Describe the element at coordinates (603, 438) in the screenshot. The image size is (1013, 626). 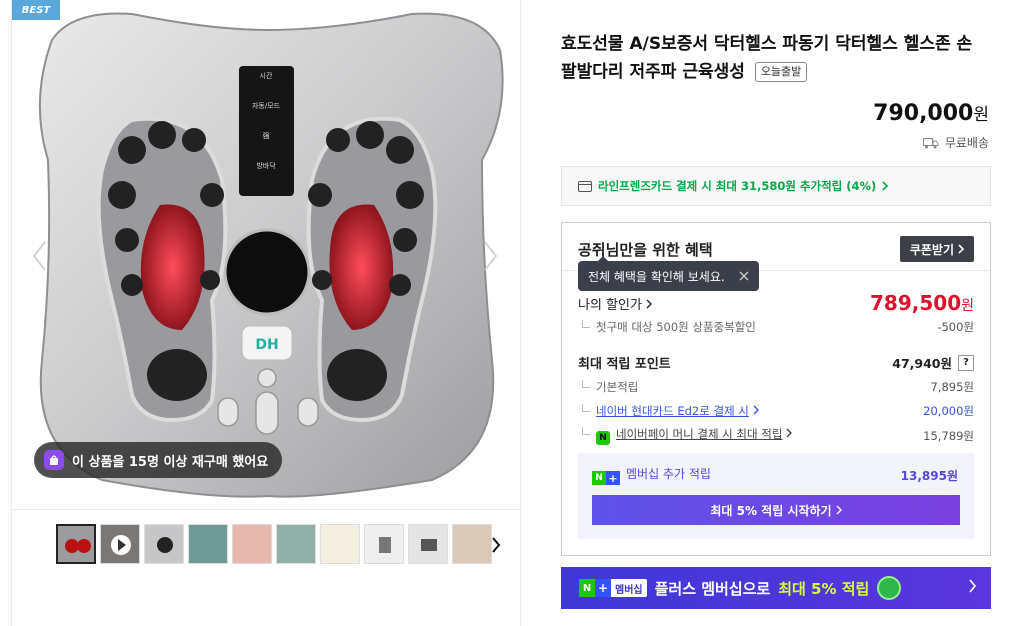
I see `npay-icon: N` at that location.